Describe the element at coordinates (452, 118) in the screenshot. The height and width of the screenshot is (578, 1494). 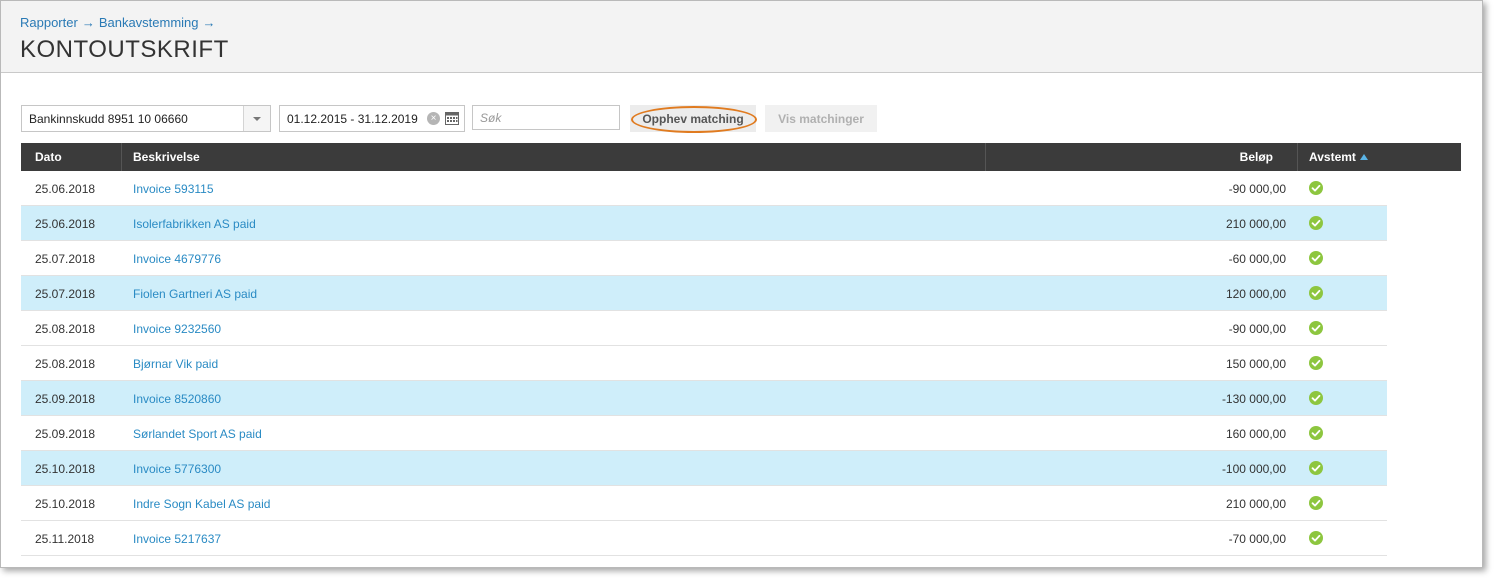
I see `calendar-icon` at that location.